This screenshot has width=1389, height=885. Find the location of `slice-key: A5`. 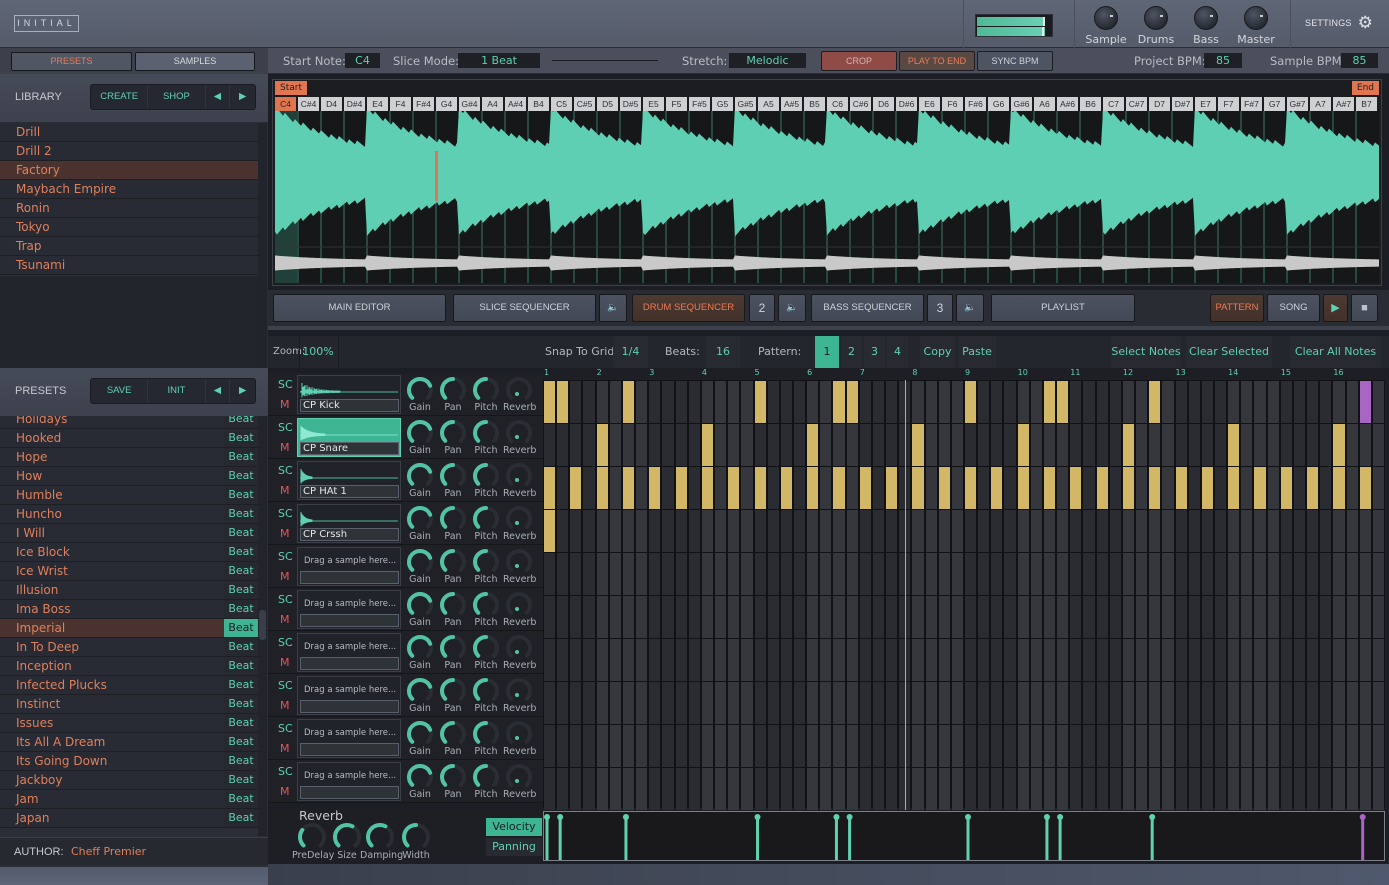

slice-key: A5 is located at coordinates (768, 104).